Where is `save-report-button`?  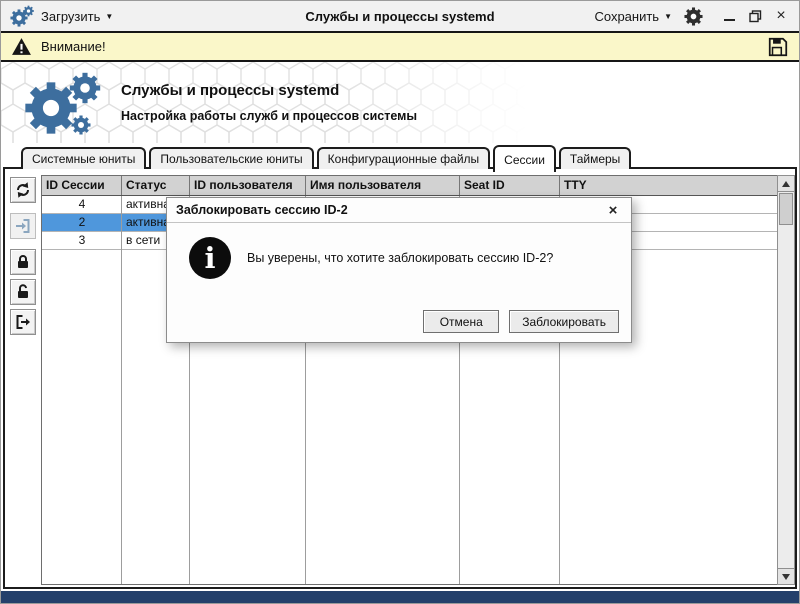 save-report-button is located at coordinates (778, 47).